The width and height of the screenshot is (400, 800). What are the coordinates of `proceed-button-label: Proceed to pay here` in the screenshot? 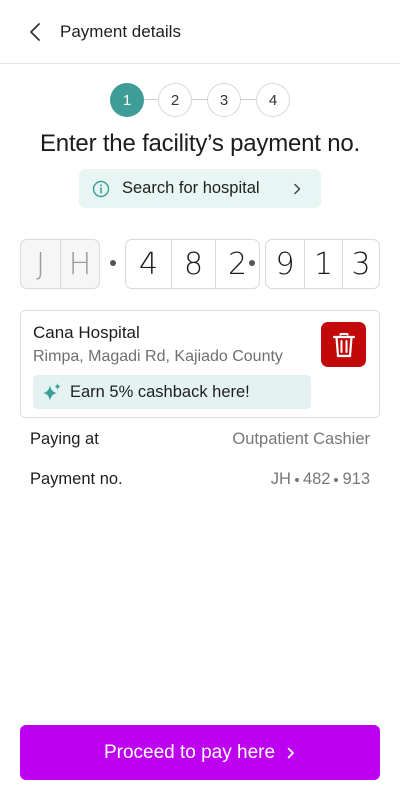 It's located at (189, 752).